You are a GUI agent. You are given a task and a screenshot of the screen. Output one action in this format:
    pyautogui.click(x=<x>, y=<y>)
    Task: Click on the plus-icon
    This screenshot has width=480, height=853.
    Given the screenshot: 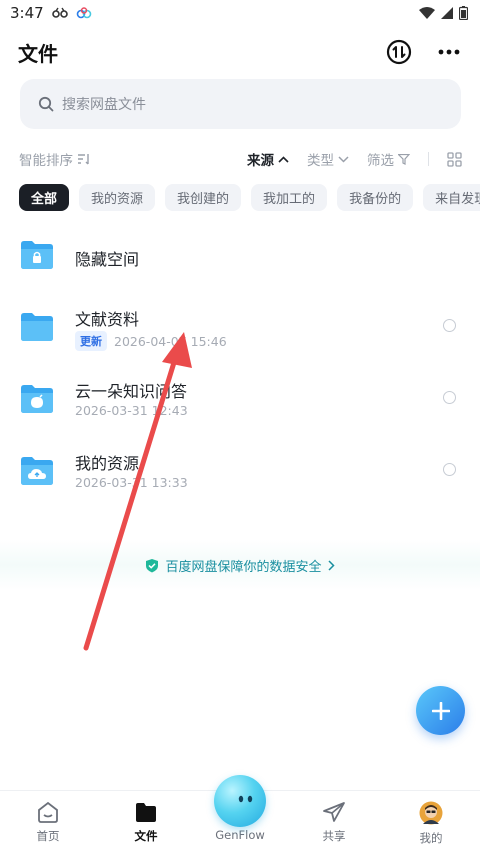 What is the action you would take?
    pyautogui.click(x=440, y=710)
    